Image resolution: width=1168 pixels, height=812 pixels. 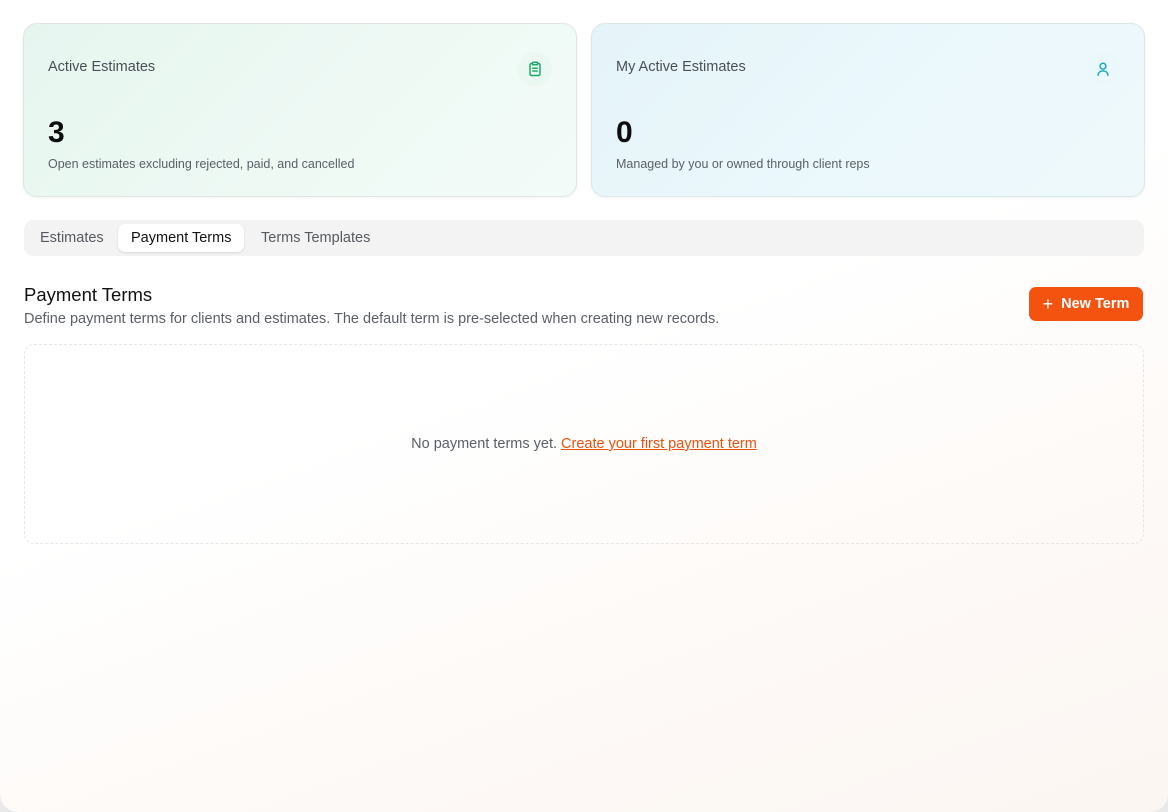 What do you see at coordinates (102, 67) in the screenshot?
I see `card-label: Active Estimates` at bounding box center [102, 67].